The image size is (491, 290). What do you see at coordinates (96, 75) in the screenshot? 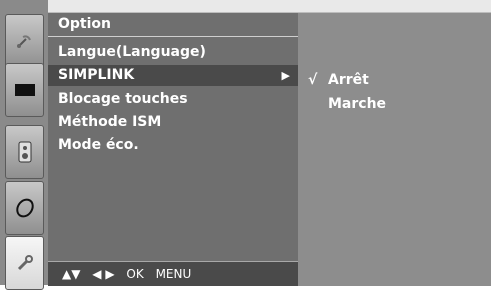
I see `menu-item-label: SIMPLINK` at bounding box center [96, 75].